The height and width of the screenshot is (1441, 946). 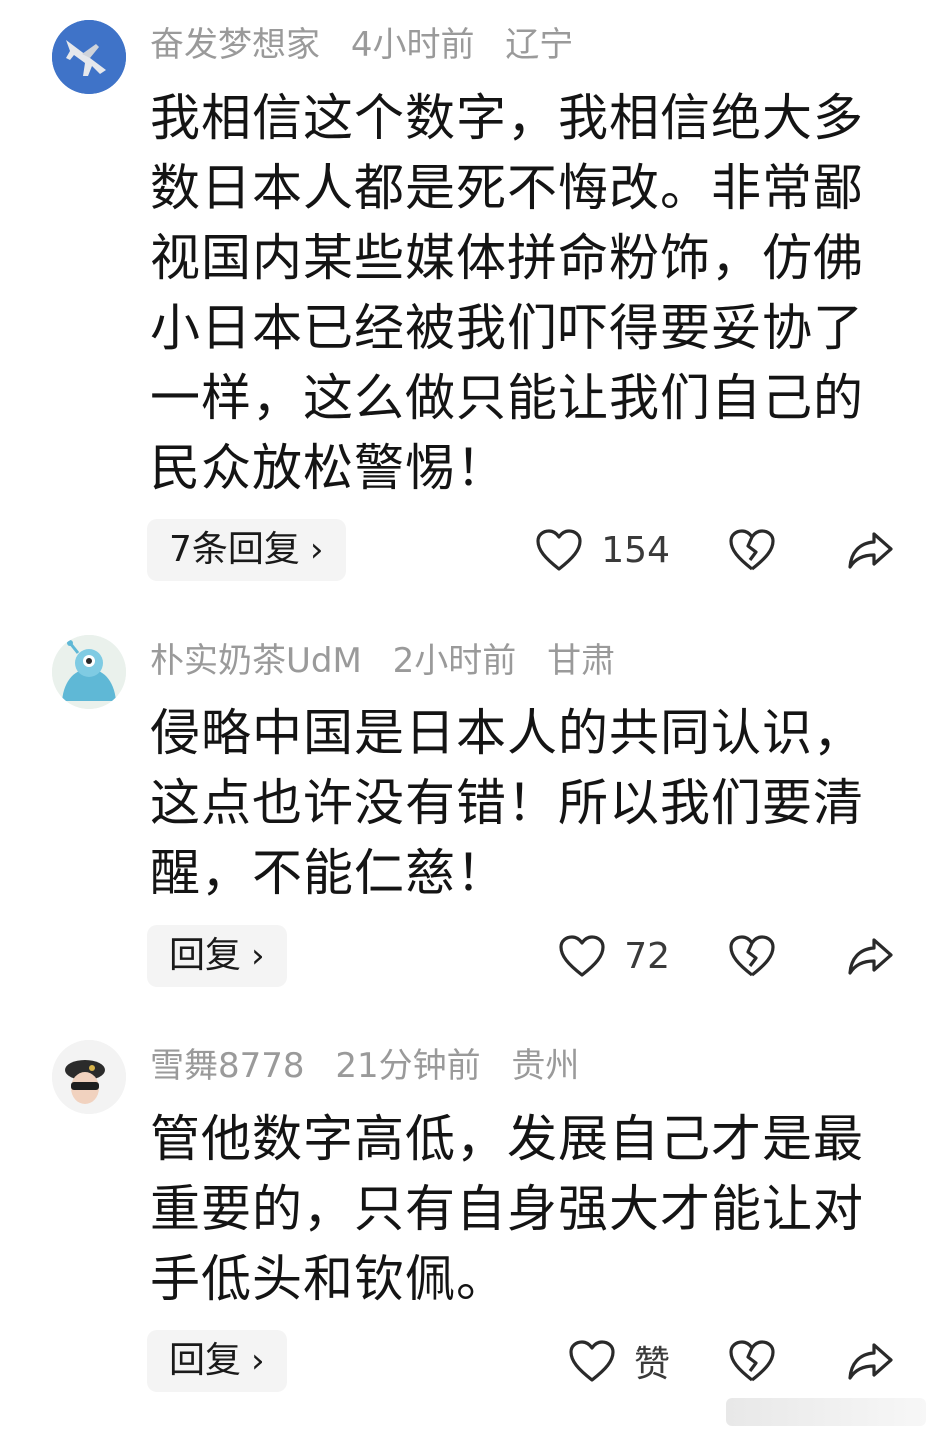 What do you see at coordinates (581, 661) in the screenshot?
I see `location: 甘肃` at bounding box center [581, 661].